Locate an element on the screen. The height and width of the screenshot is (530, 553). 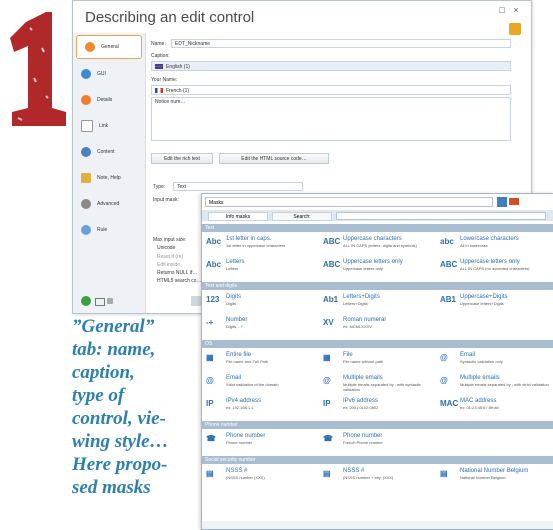
tab-info-masks: Info masks is located at coordinates (238, 216).